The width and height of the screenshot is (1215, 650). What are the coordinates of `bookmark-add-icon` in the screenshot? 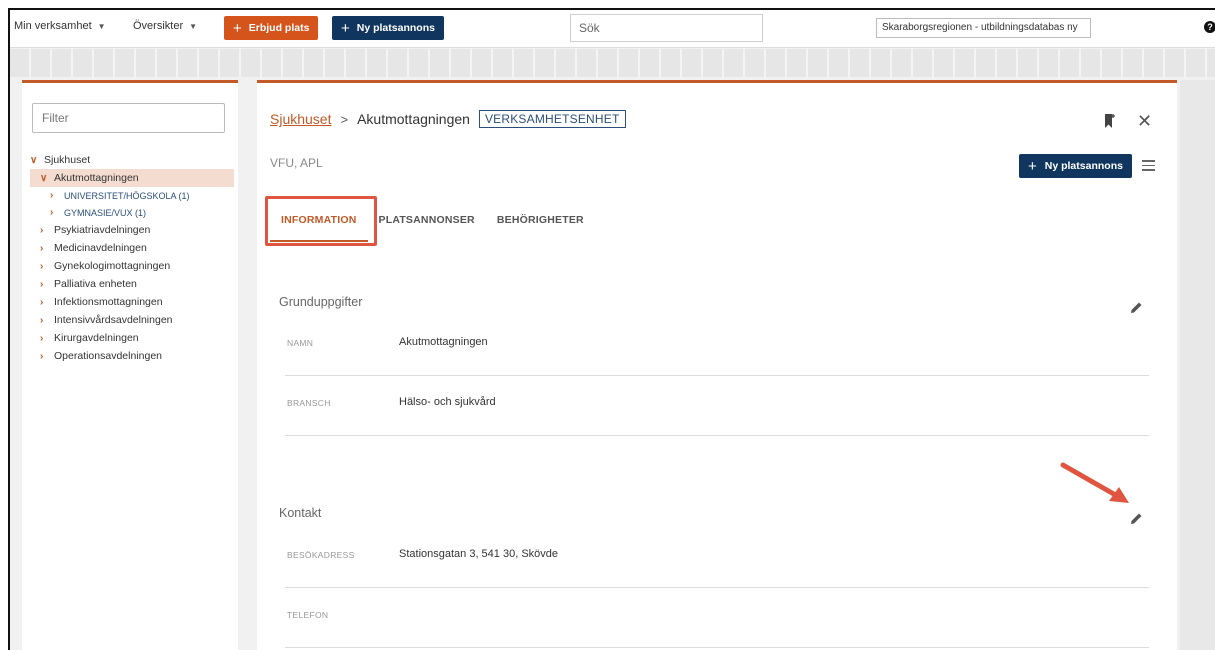 It's located at (1110, 121).